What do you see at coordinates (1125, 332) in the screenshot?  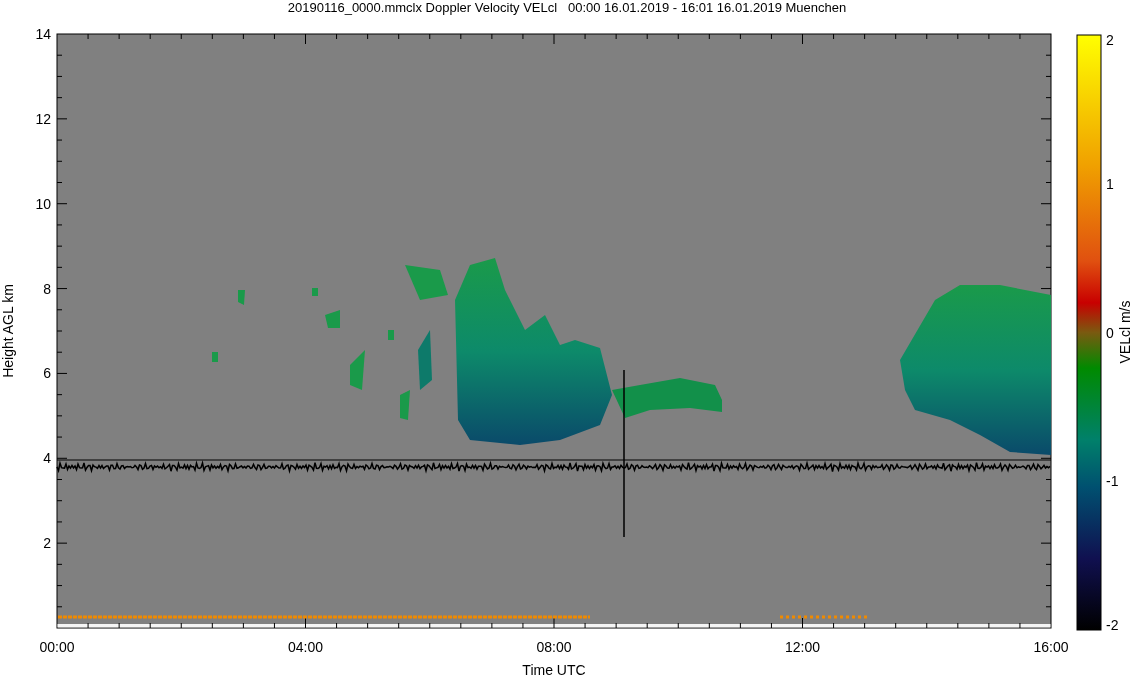 I see `colorbar-label: VELcl m/s` at bounding box center [1125, 332].